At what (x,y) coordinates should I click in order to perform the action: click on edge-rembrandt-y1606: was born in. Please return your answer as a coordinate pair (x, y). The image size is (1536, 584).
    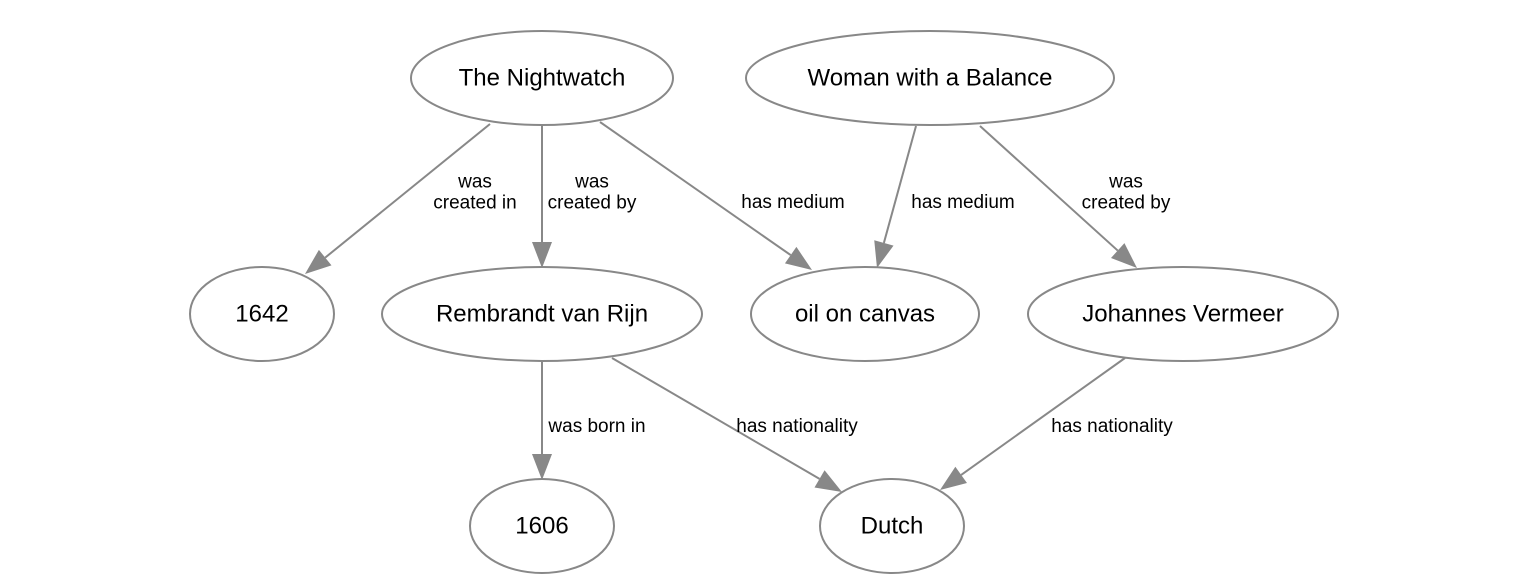
    Looking at the image, I should click on (589, 421).